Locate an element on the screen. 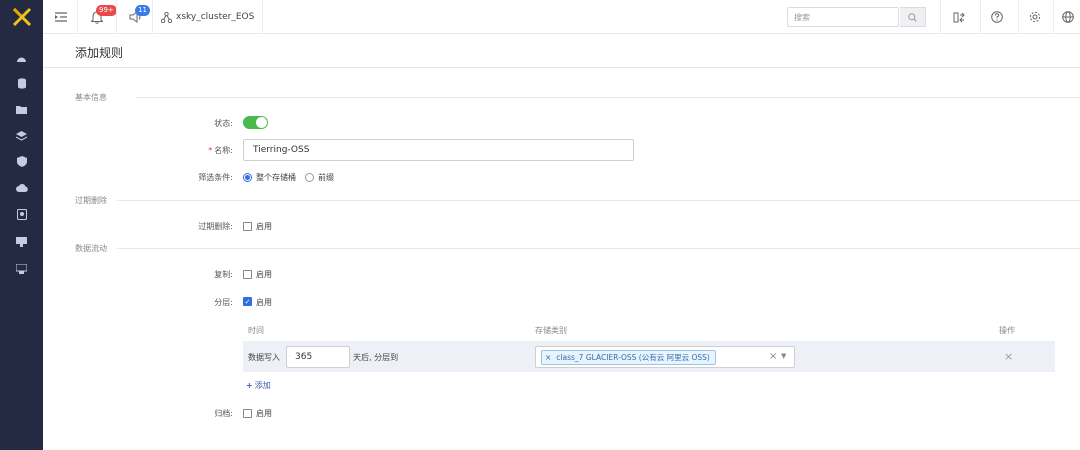 The width and height of the screenshot is (1080, 450). page-title: 添加规则 is located at coordinates (99, 53).